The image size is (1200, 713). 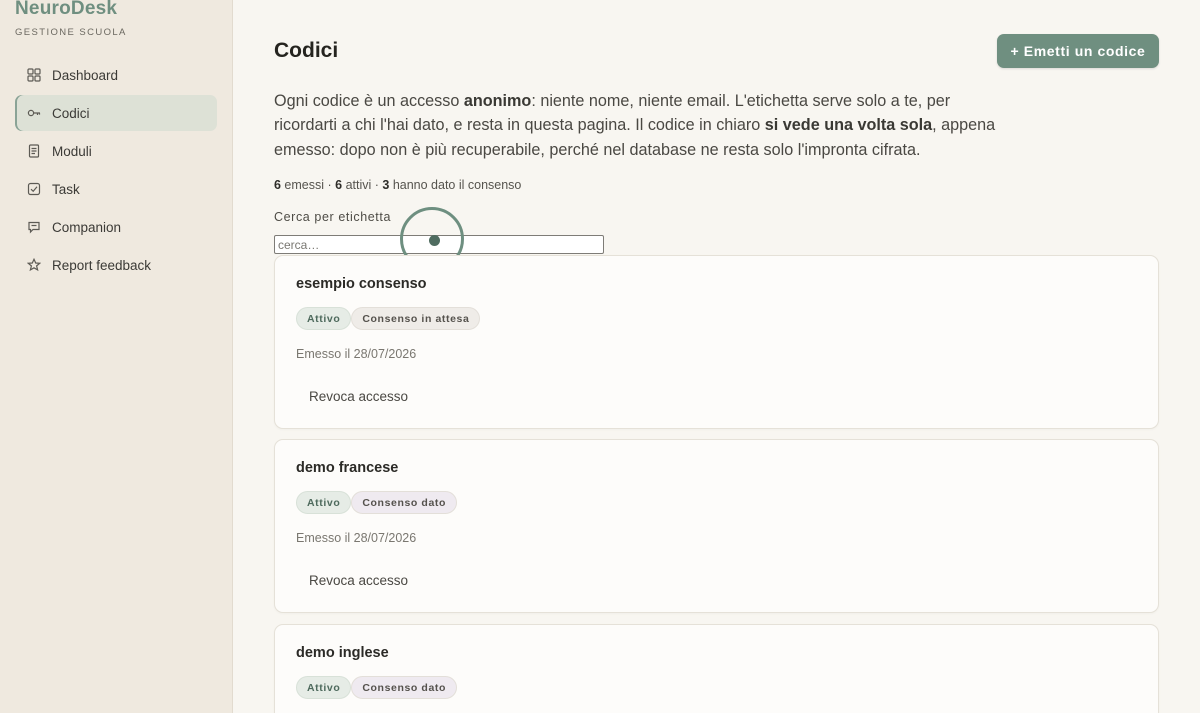 I want to click on sidebar-item-label: Codici, so click(x=71, y=113).